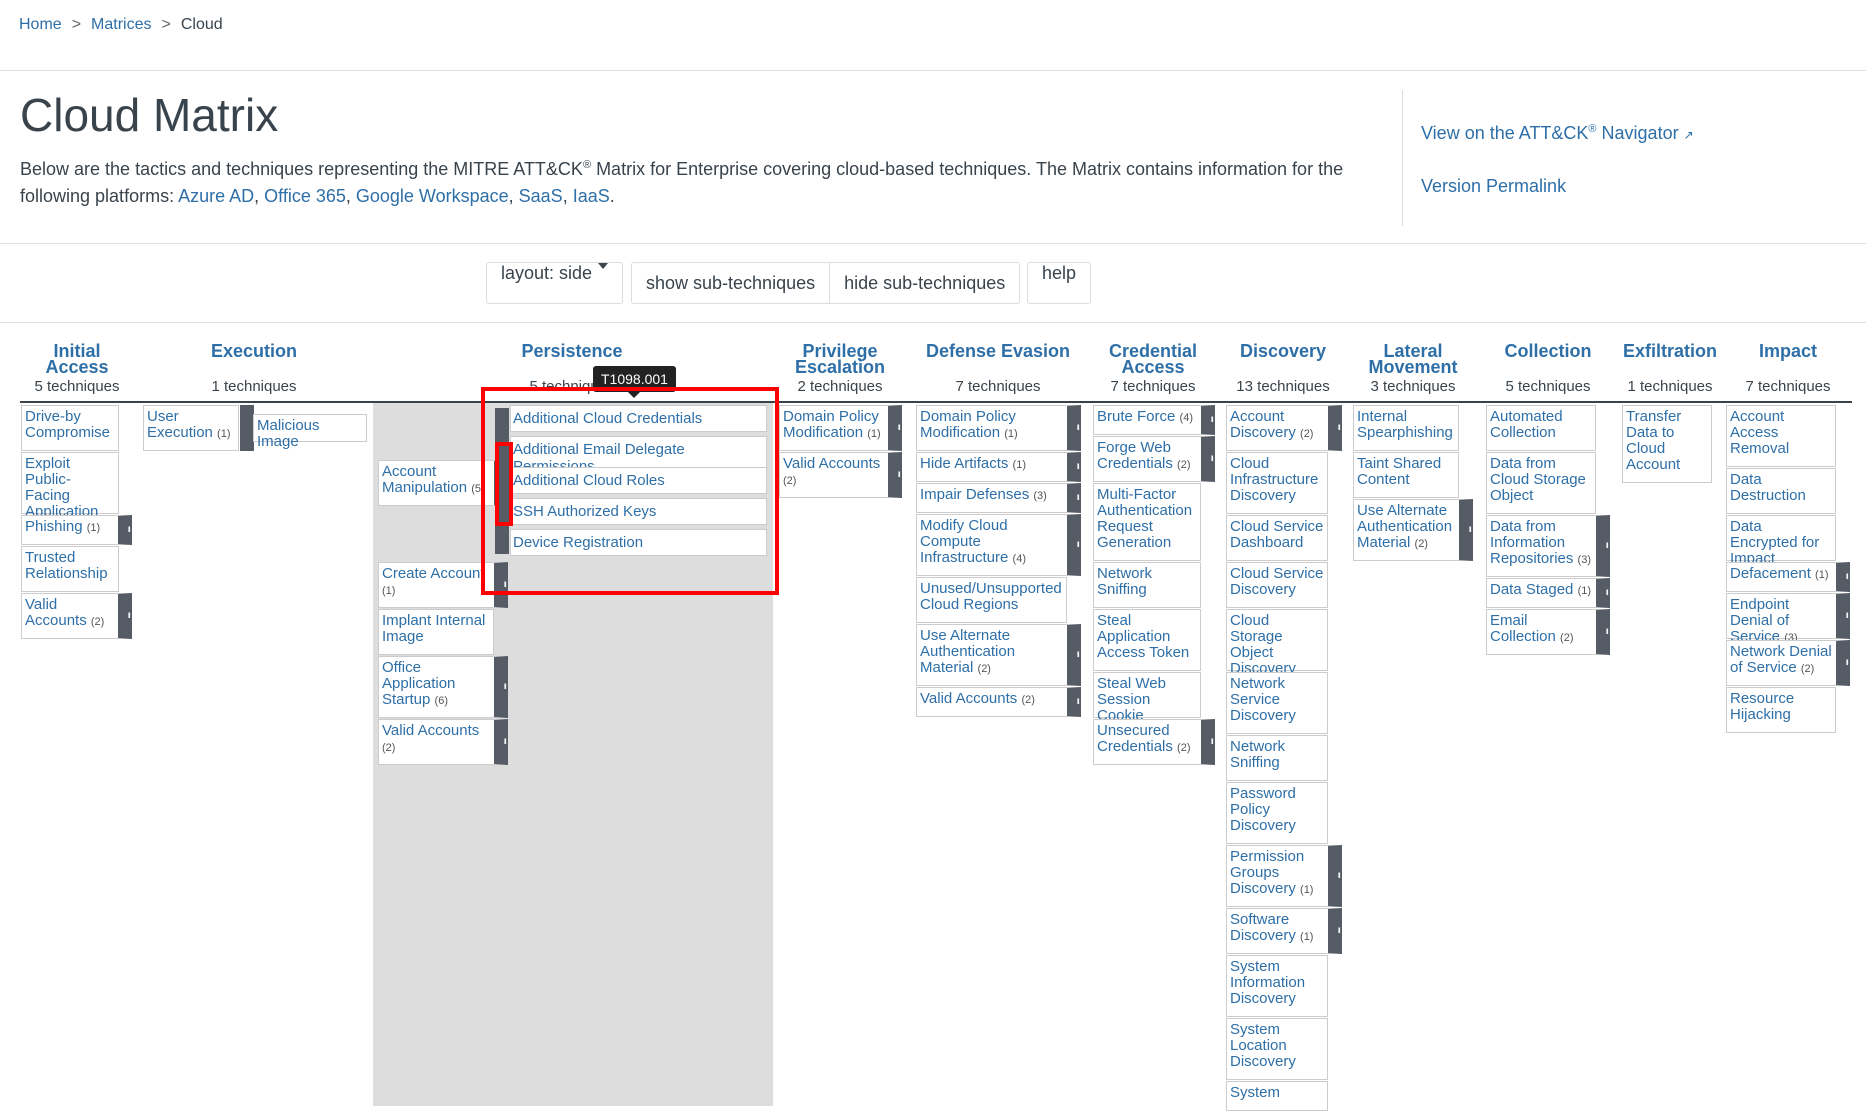 This screenshot has height=1111, width=1866. I want to click on version-permalink: Version Permalink, so click(1557, 186).